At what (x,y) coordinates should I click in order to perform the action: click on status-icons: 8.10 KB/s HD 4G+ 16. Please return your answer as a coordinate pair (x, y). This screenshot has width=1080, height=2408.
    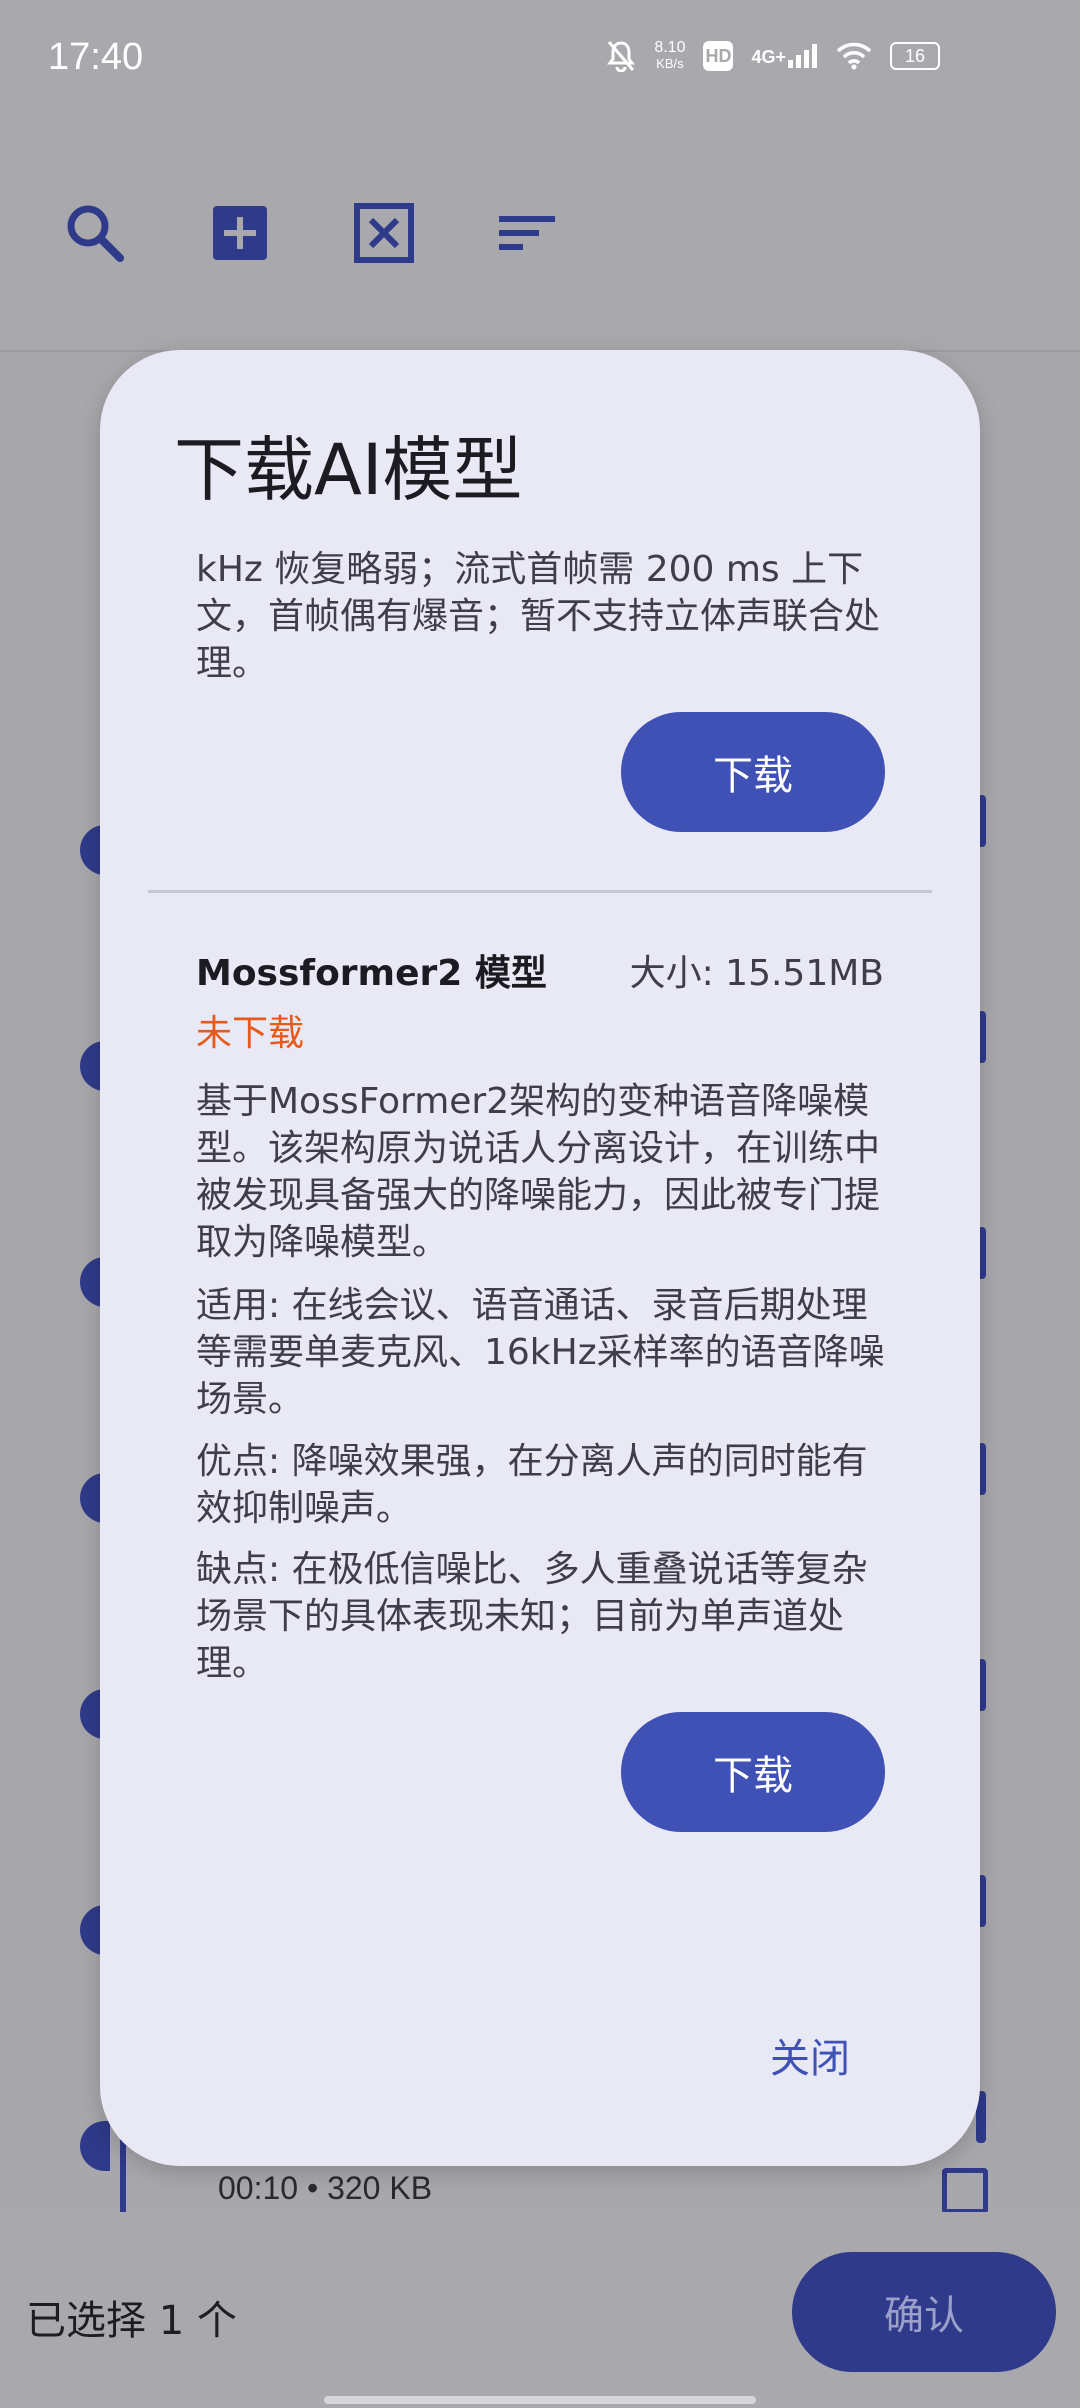
    Looking at the image, I should click on (773, 56).